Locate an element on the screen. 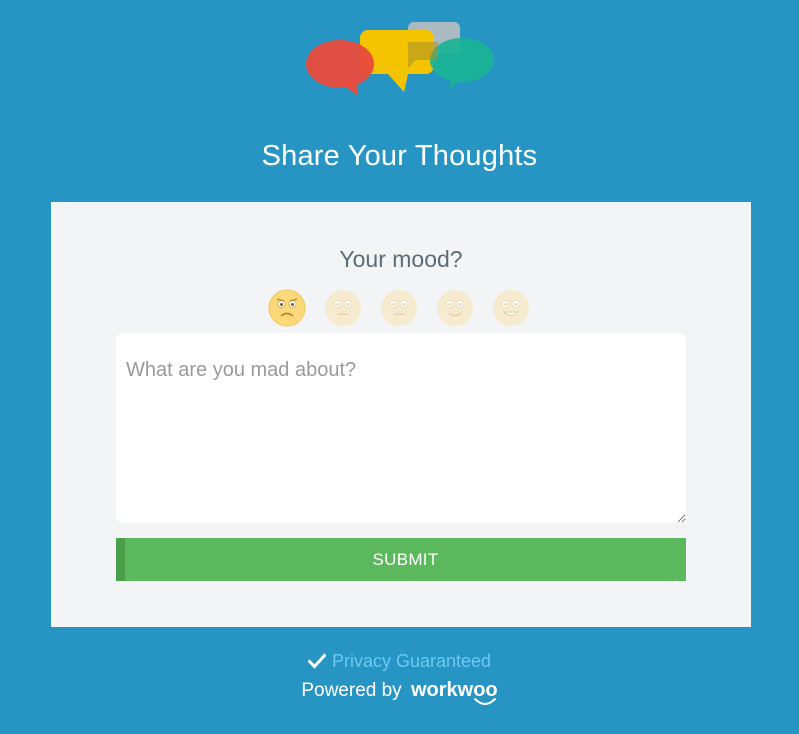  page-title: Share Your Thoughts is located at coordinates (399, 156).